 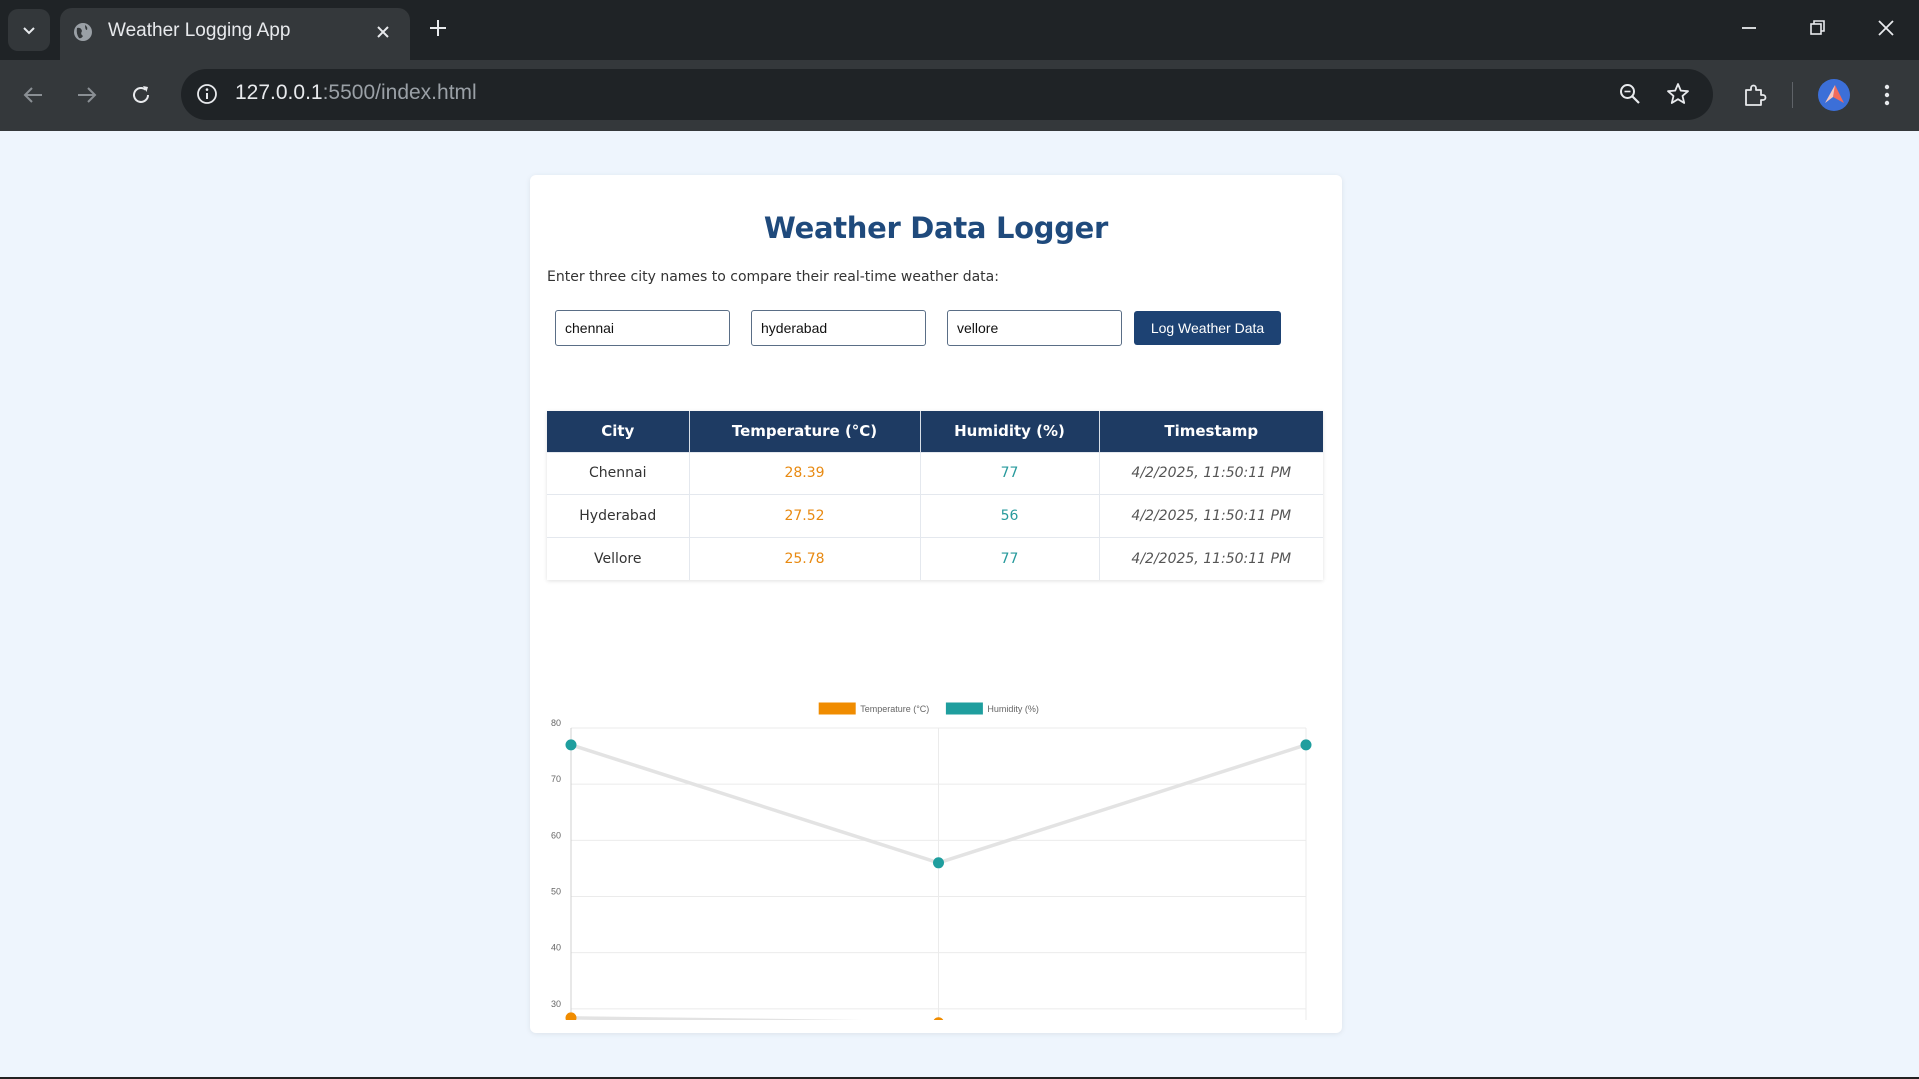 I want to click on globe-icon, so click(x=83, y=32).